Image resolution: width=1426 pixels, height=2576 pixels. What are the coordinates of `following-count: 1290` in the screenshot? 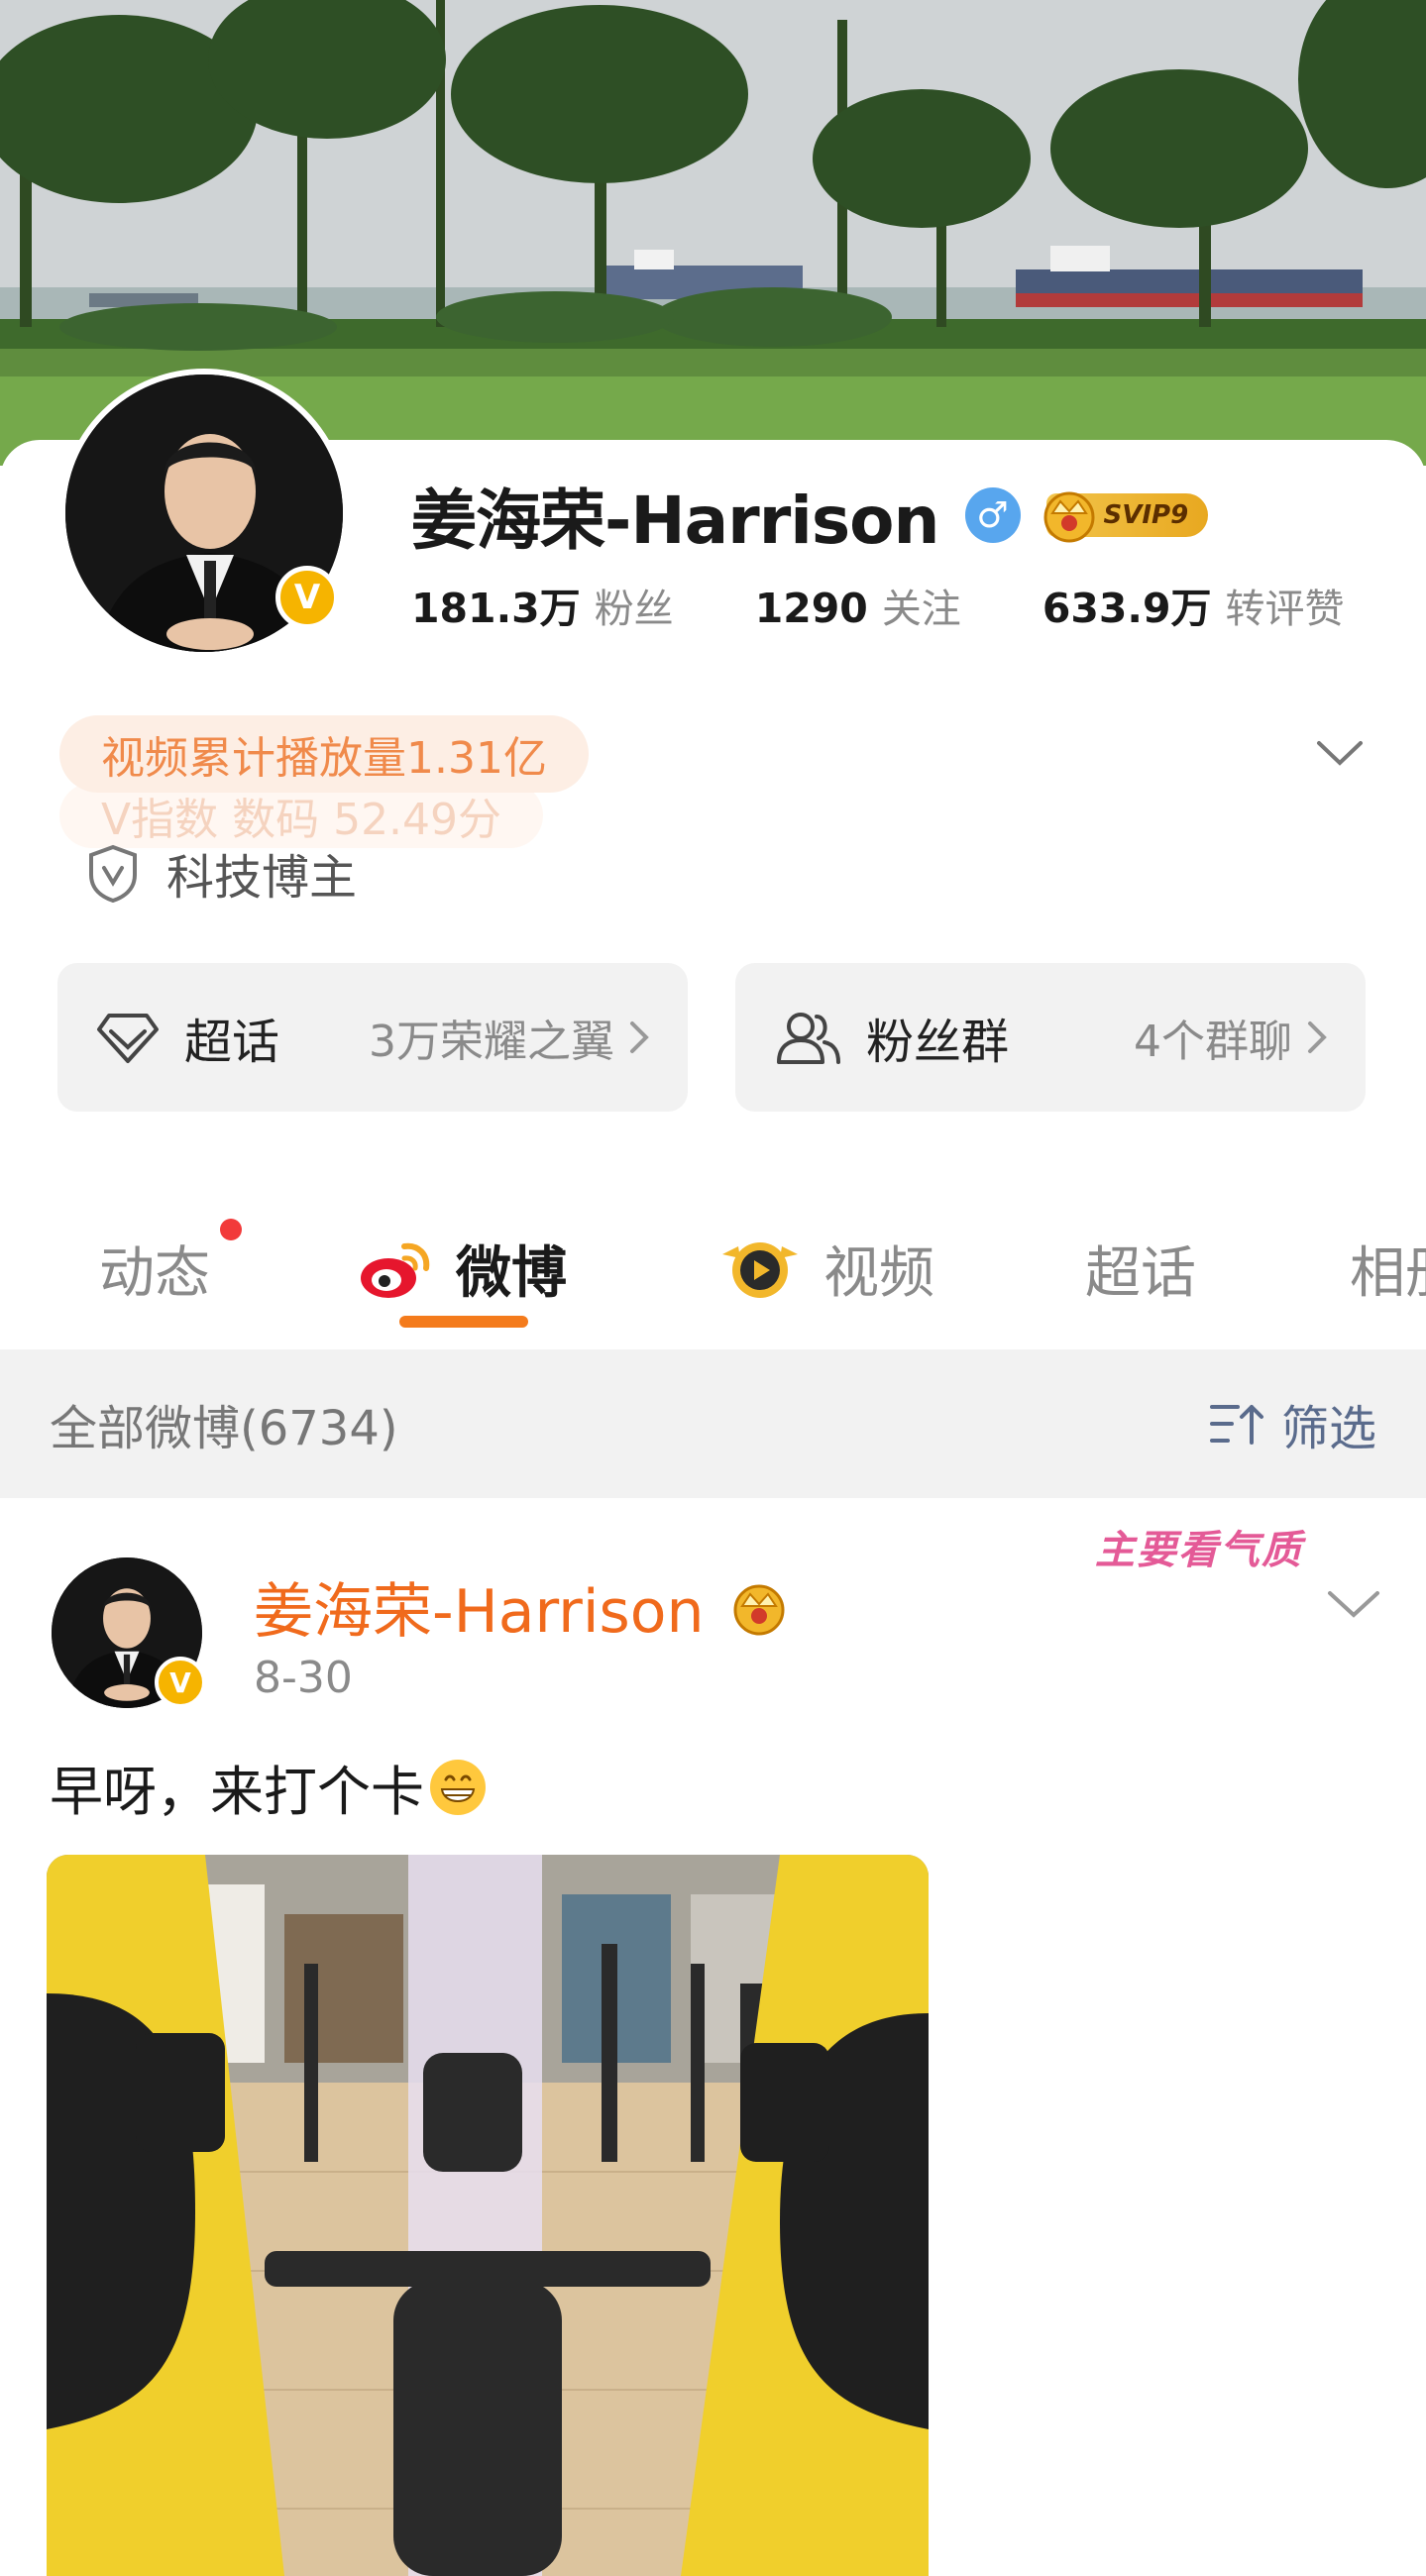 It's located at (811, 608).